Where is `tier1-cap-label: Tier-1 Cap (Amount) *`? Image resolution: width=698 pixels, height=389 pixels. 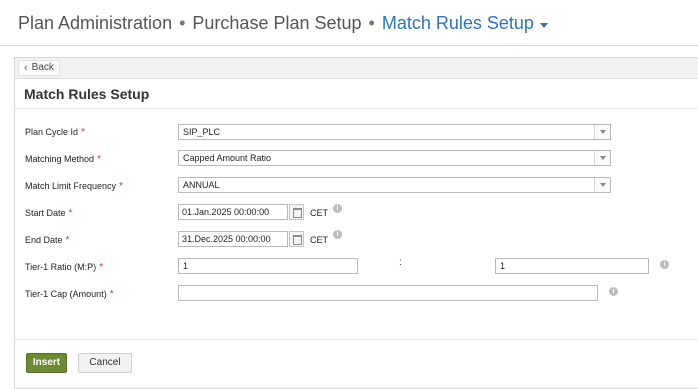
tier1-cap-label: Tier-1 Cap (Amount) * is located at coordinates (69, 294).